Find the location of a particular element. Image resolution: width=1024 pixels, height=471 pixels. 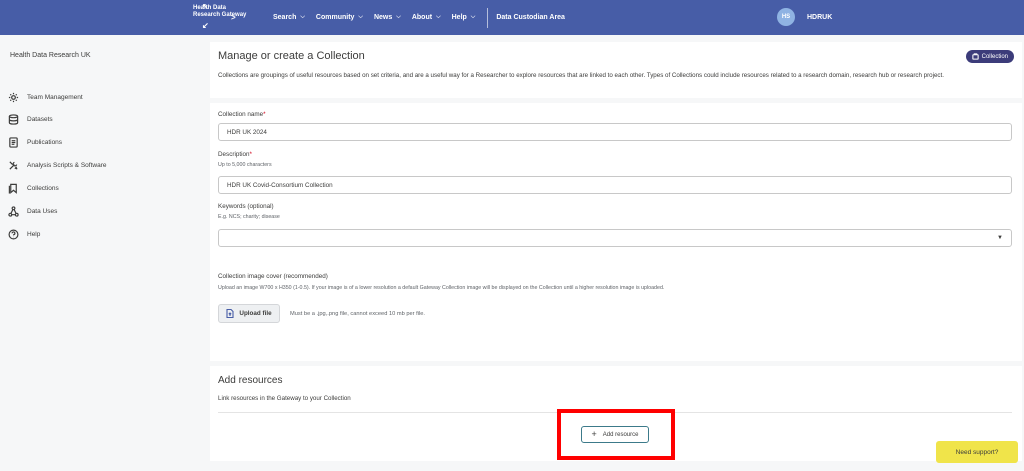

nav-item-help: Help ⌵ is located at coordinates (464, 17).